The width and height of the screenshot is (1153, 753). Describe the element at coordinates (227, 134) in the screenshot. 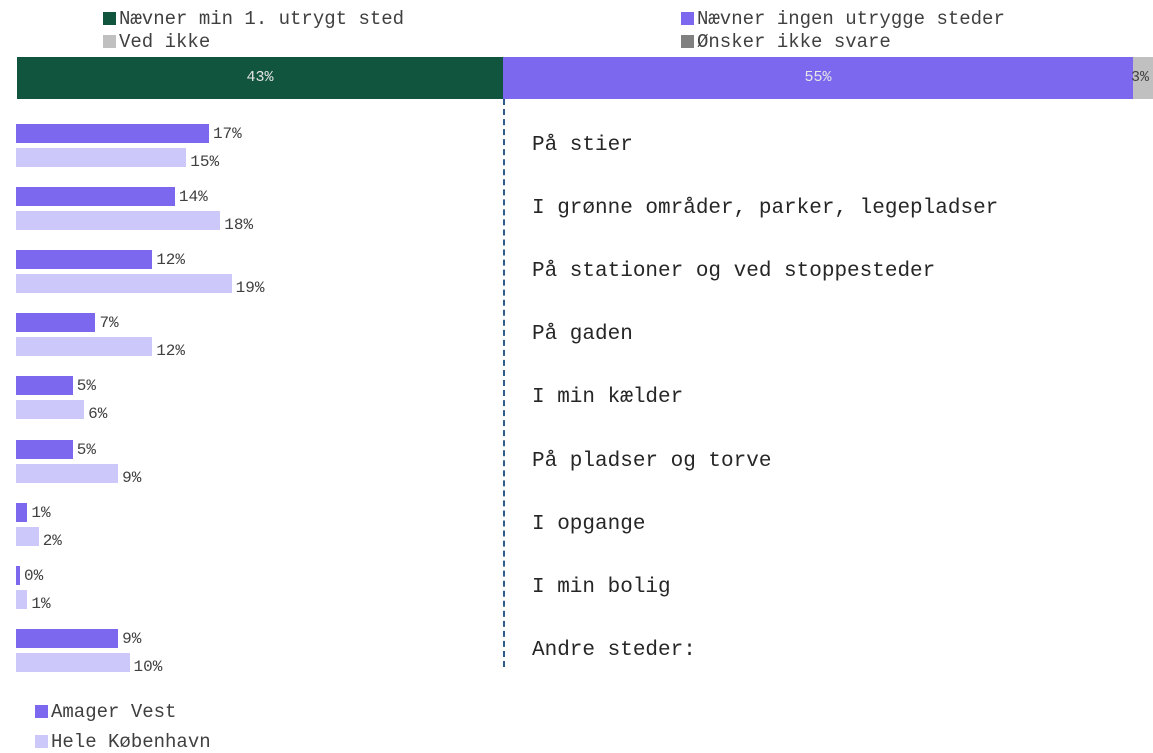

I see `data-label-amager-vest: 17%` at that location.